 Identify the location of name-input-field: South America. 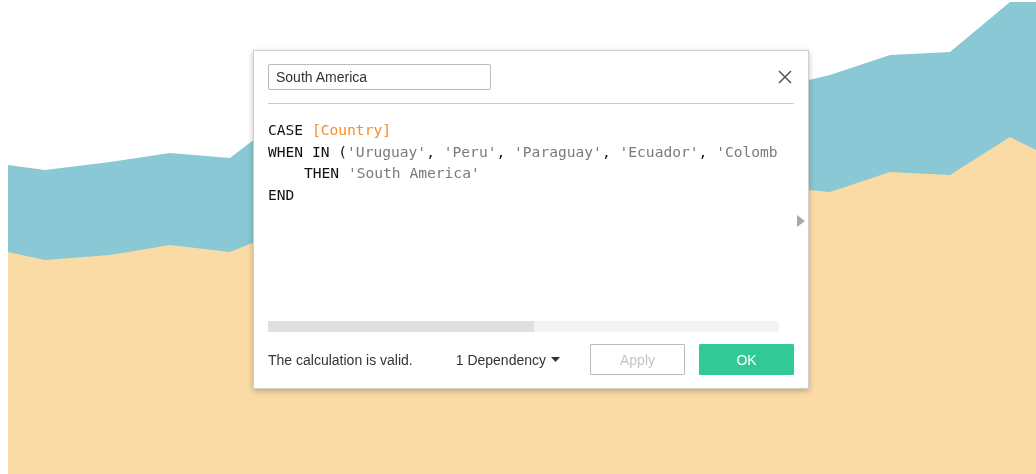
(379, 77).